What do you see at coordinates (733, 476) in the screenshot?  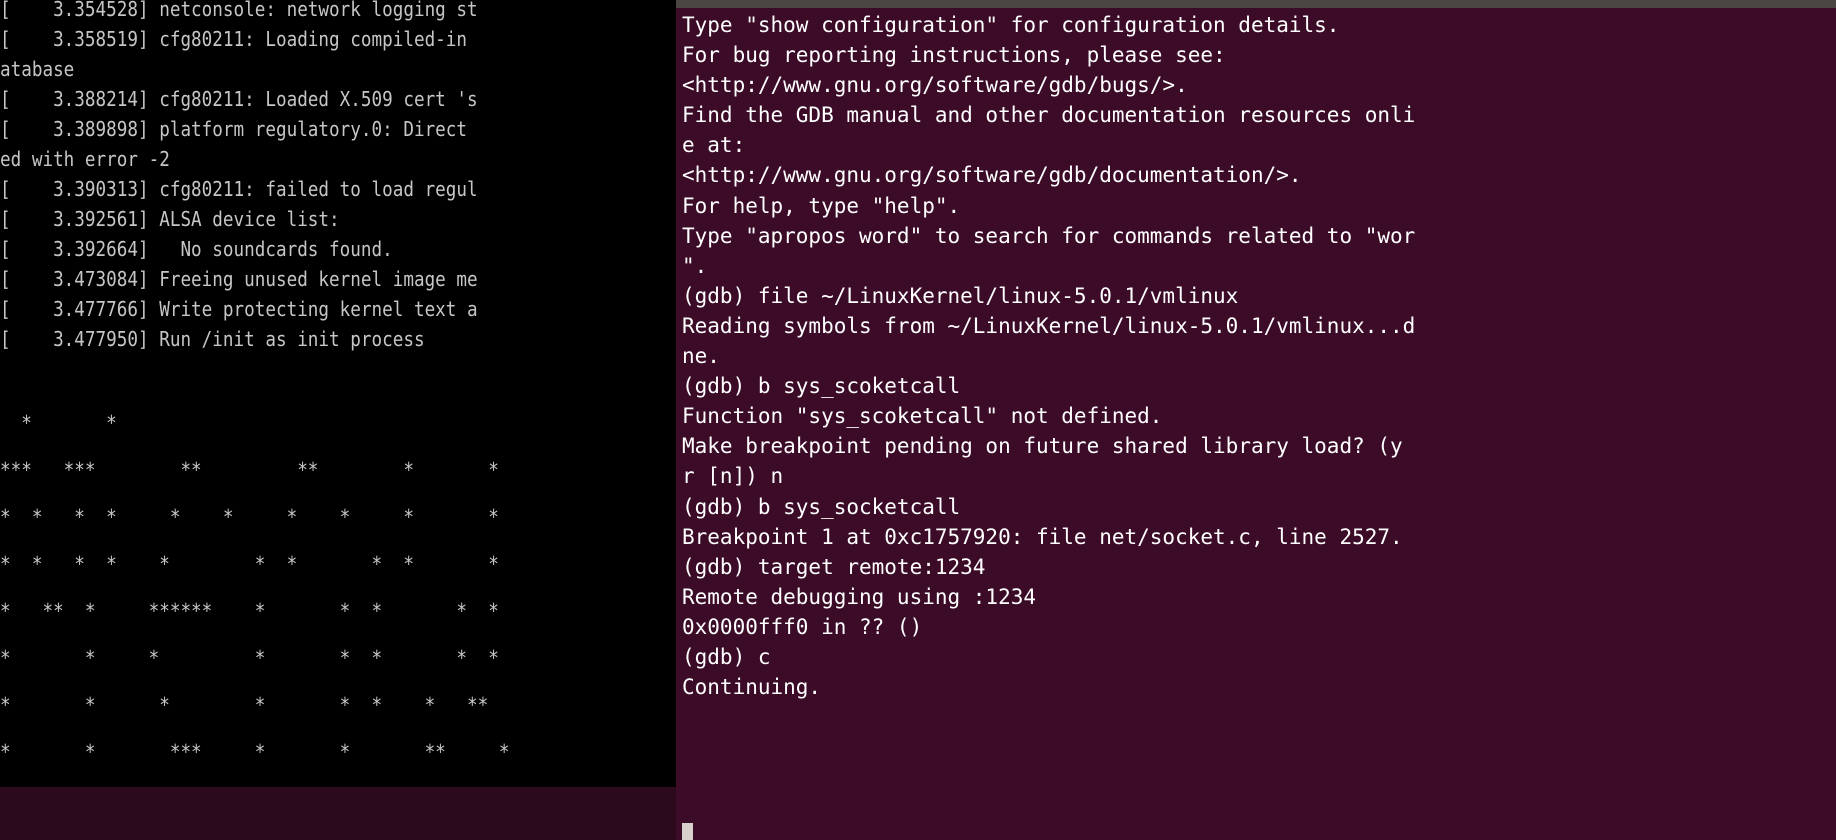 I see `gdb-output-line: r [n]) n` at bounding box center [733, 476].